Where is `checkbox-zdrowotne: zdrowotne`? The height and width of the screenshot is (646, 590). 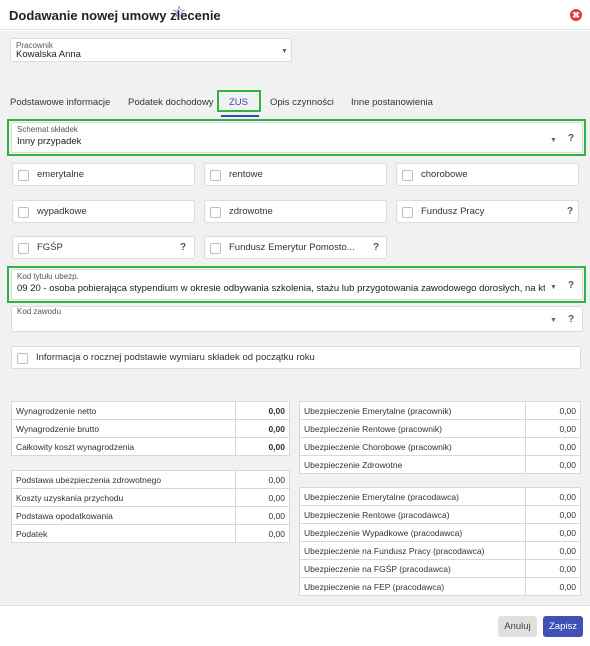
checkbox-zdrowotne: zdrowotne is located at coordinates (295, 211).